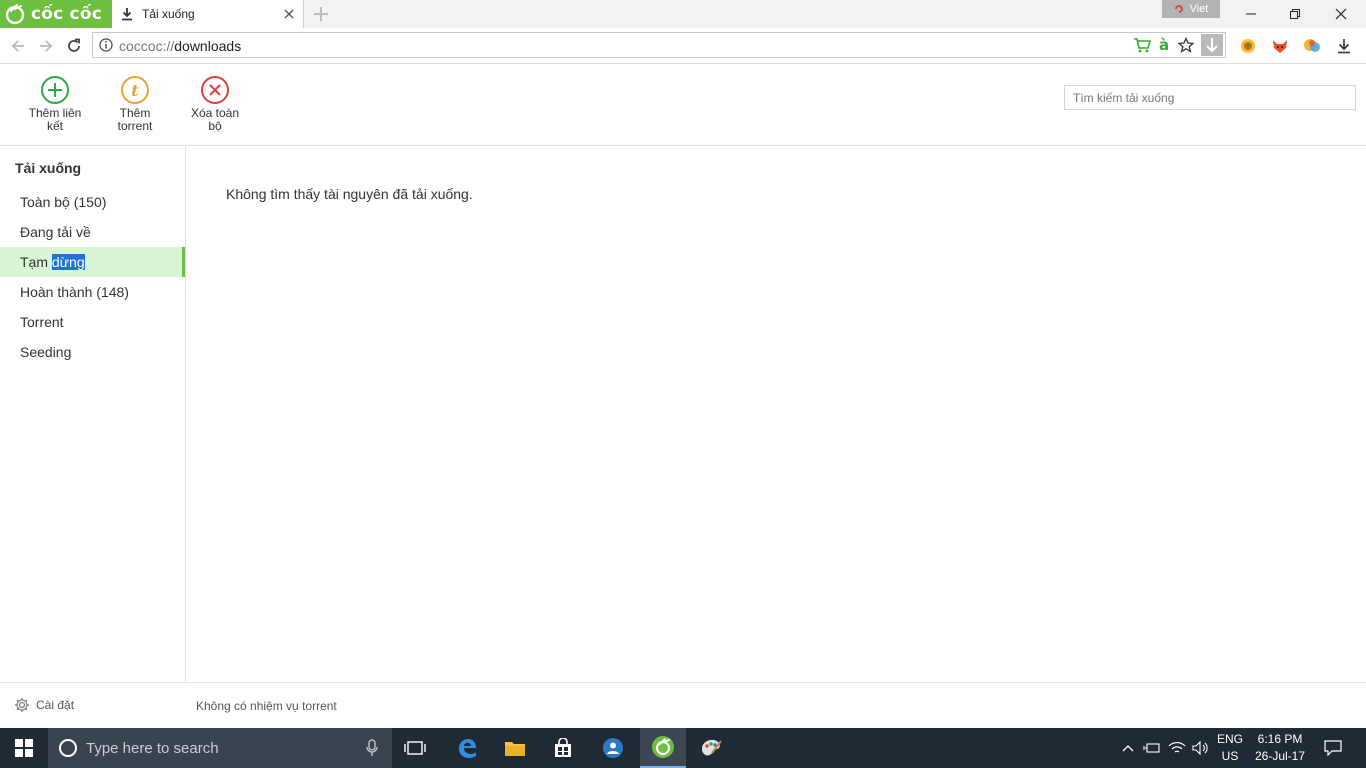 The image size is (1366, 768). I want to click on input-language-button: ENG US, so click(1230, 748).